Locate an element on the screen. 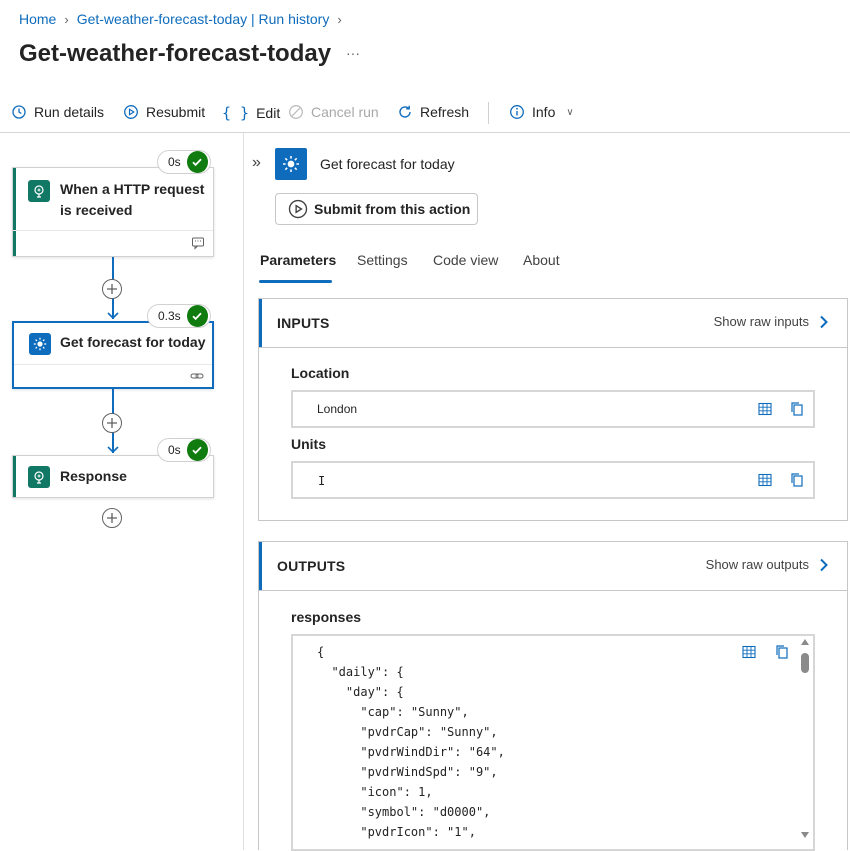 The height and width of the screenshot is (851, 850). link-icon is located at coordinates (197, 376).